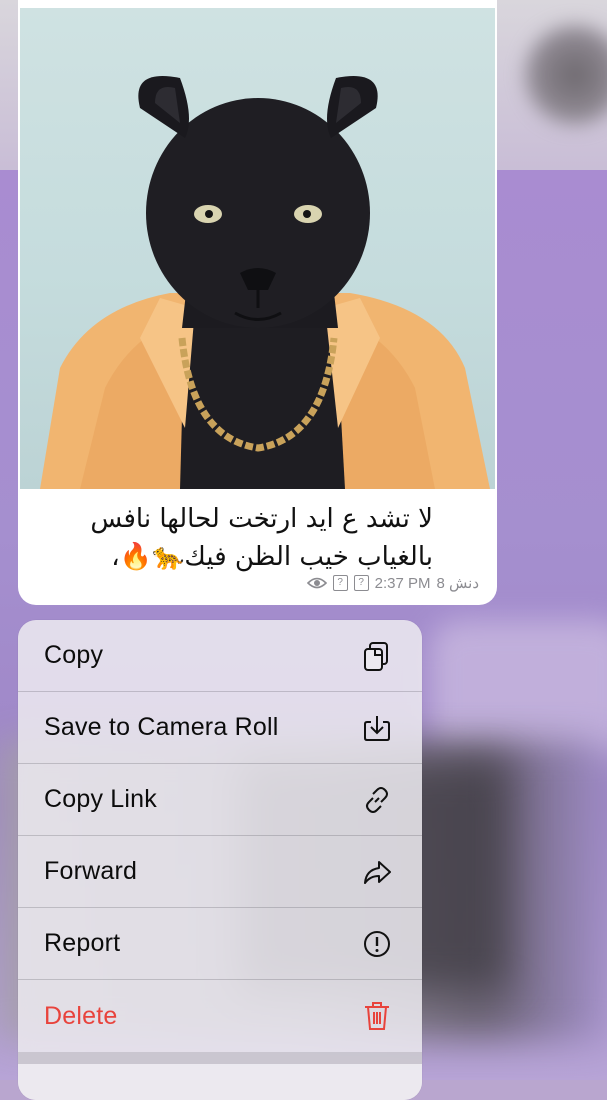  What do you see at coordinates (377, 1016) in the screenshot?
I see `trash-icon` at bounding box center [377, 1016].